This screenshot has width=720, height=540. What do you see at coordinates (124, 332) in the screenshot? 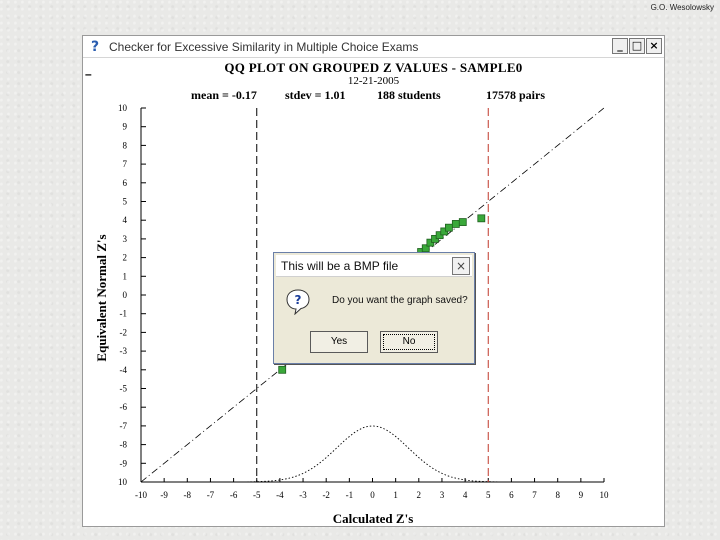
I see `y-tick-label: -2` at bounding box center [124, 332].